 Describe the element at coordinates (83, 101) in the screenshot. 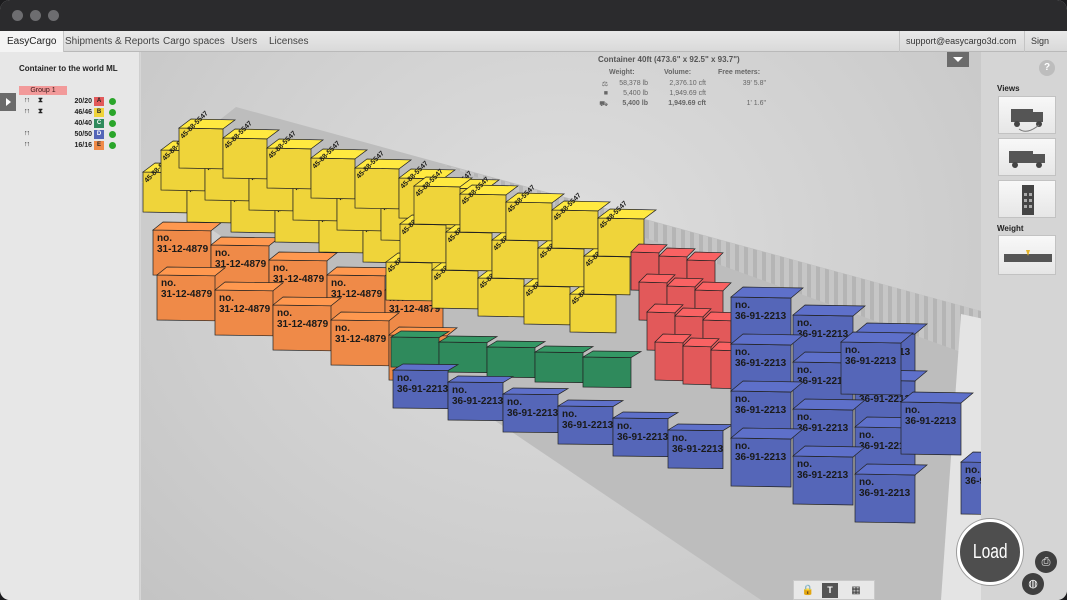

I see `cargo-count: 20/20` at that location.